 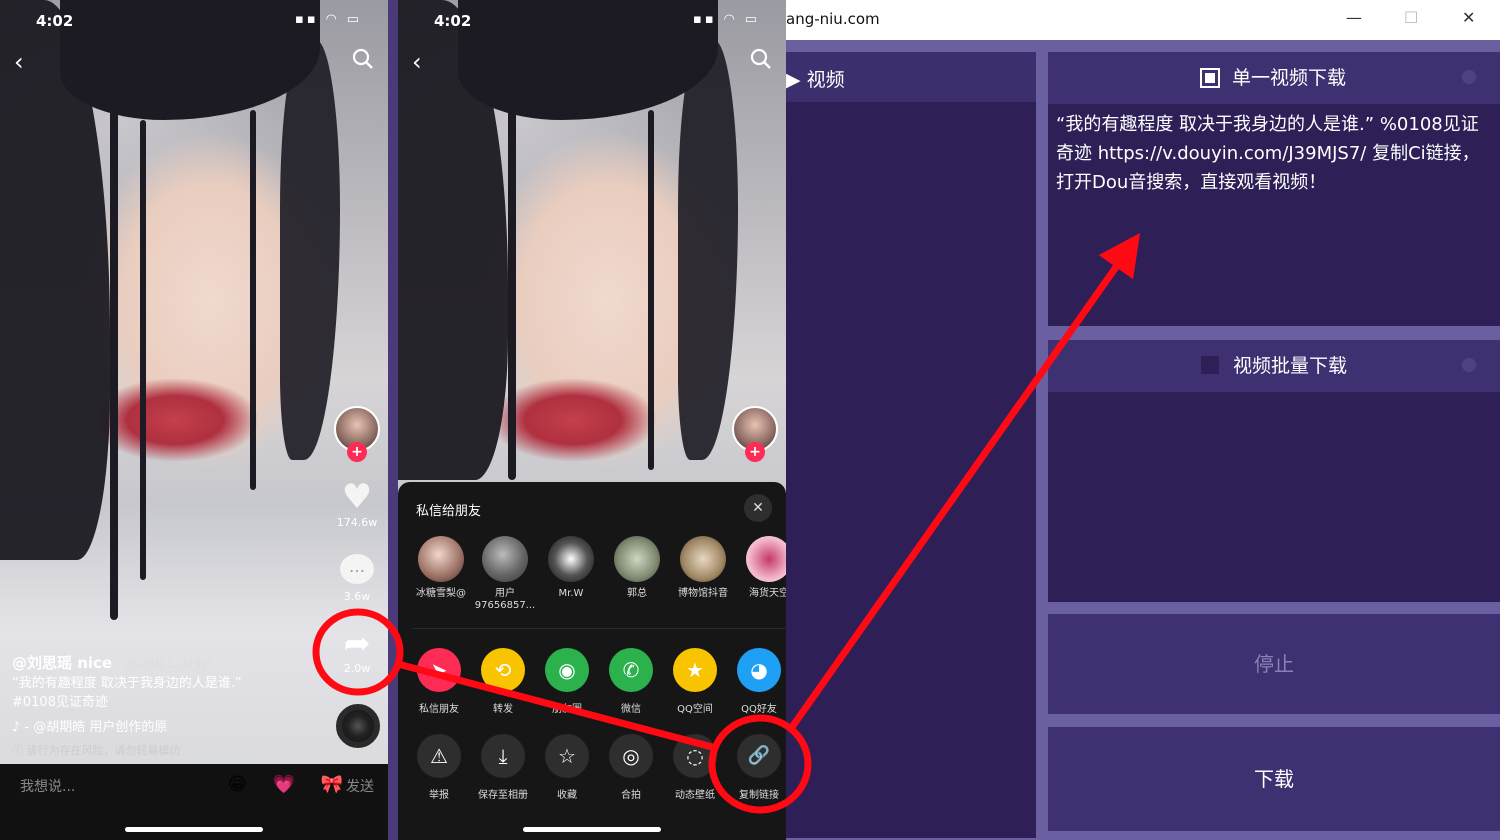 What do you see at coordinates (1274, 497) in the screenshot?
I see `batch-link-input` at bounding box center [1274, 497].